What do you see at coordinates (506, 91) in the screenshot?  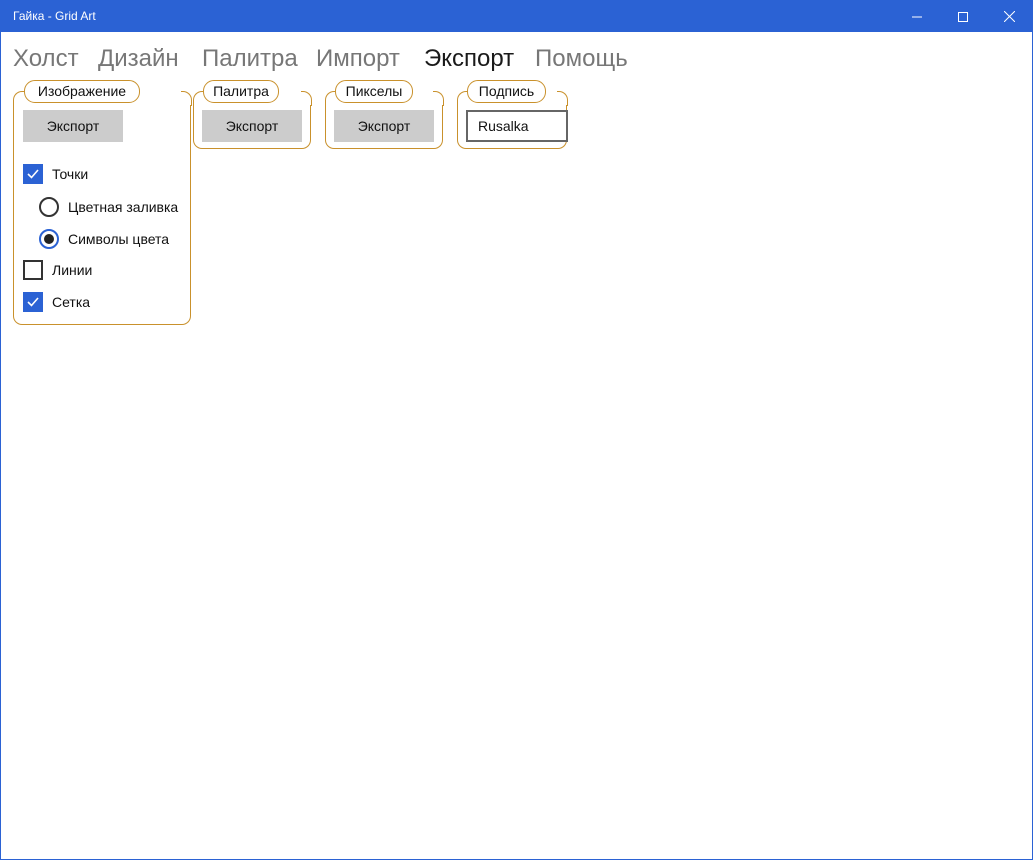 I see `caption-group-legend: Подпись` at bounding box center [506, 91].